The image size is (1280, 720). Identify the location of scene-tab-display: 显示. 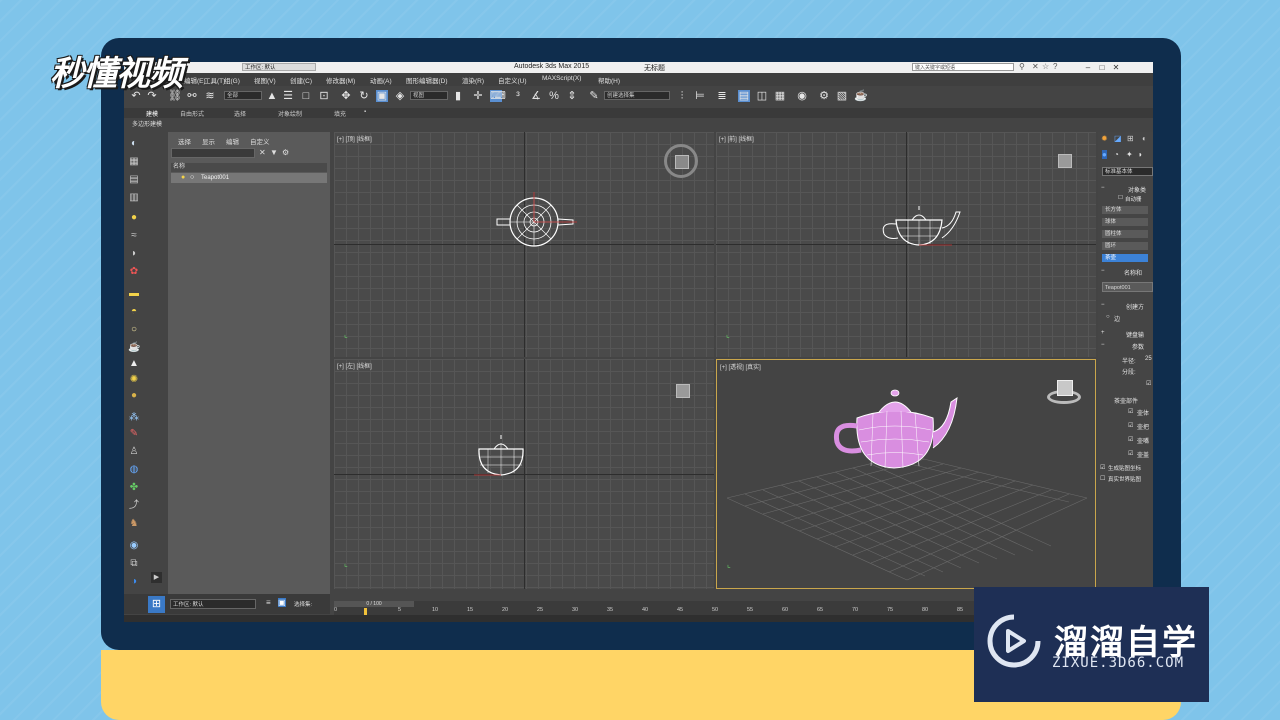
(208, 141).